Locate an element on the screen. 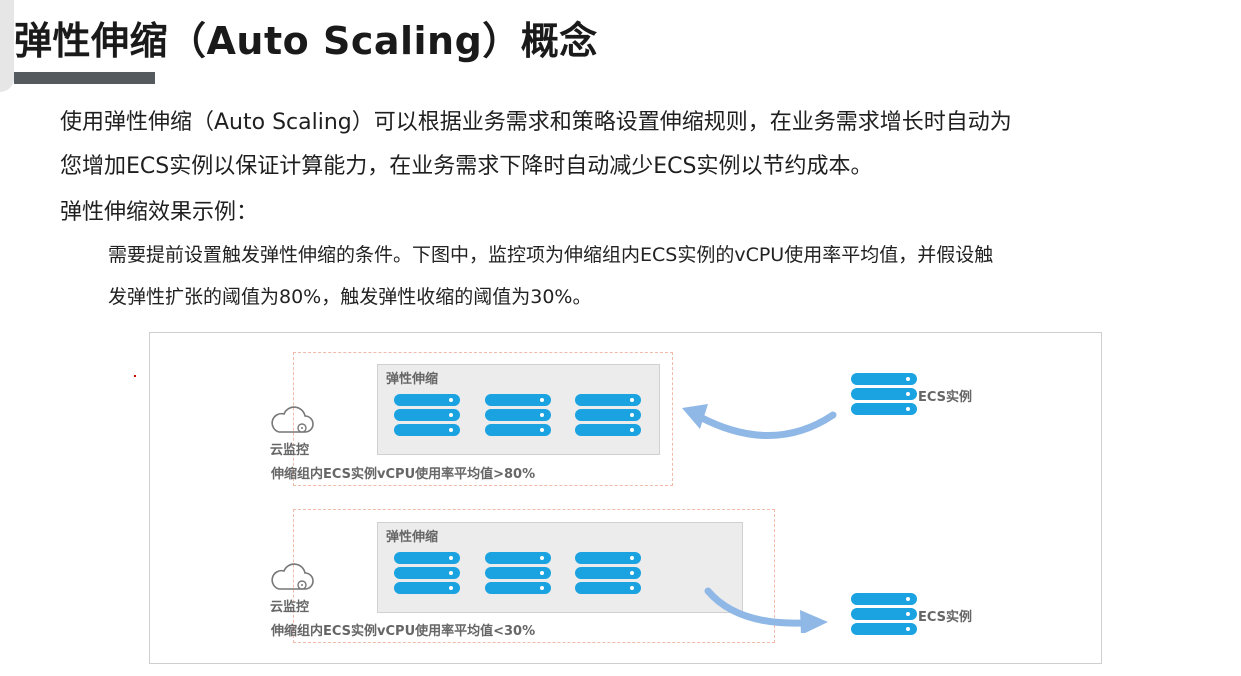 This screenshot has height=676, width=1241. title-underline-bar is located at coordinates (84, 78).